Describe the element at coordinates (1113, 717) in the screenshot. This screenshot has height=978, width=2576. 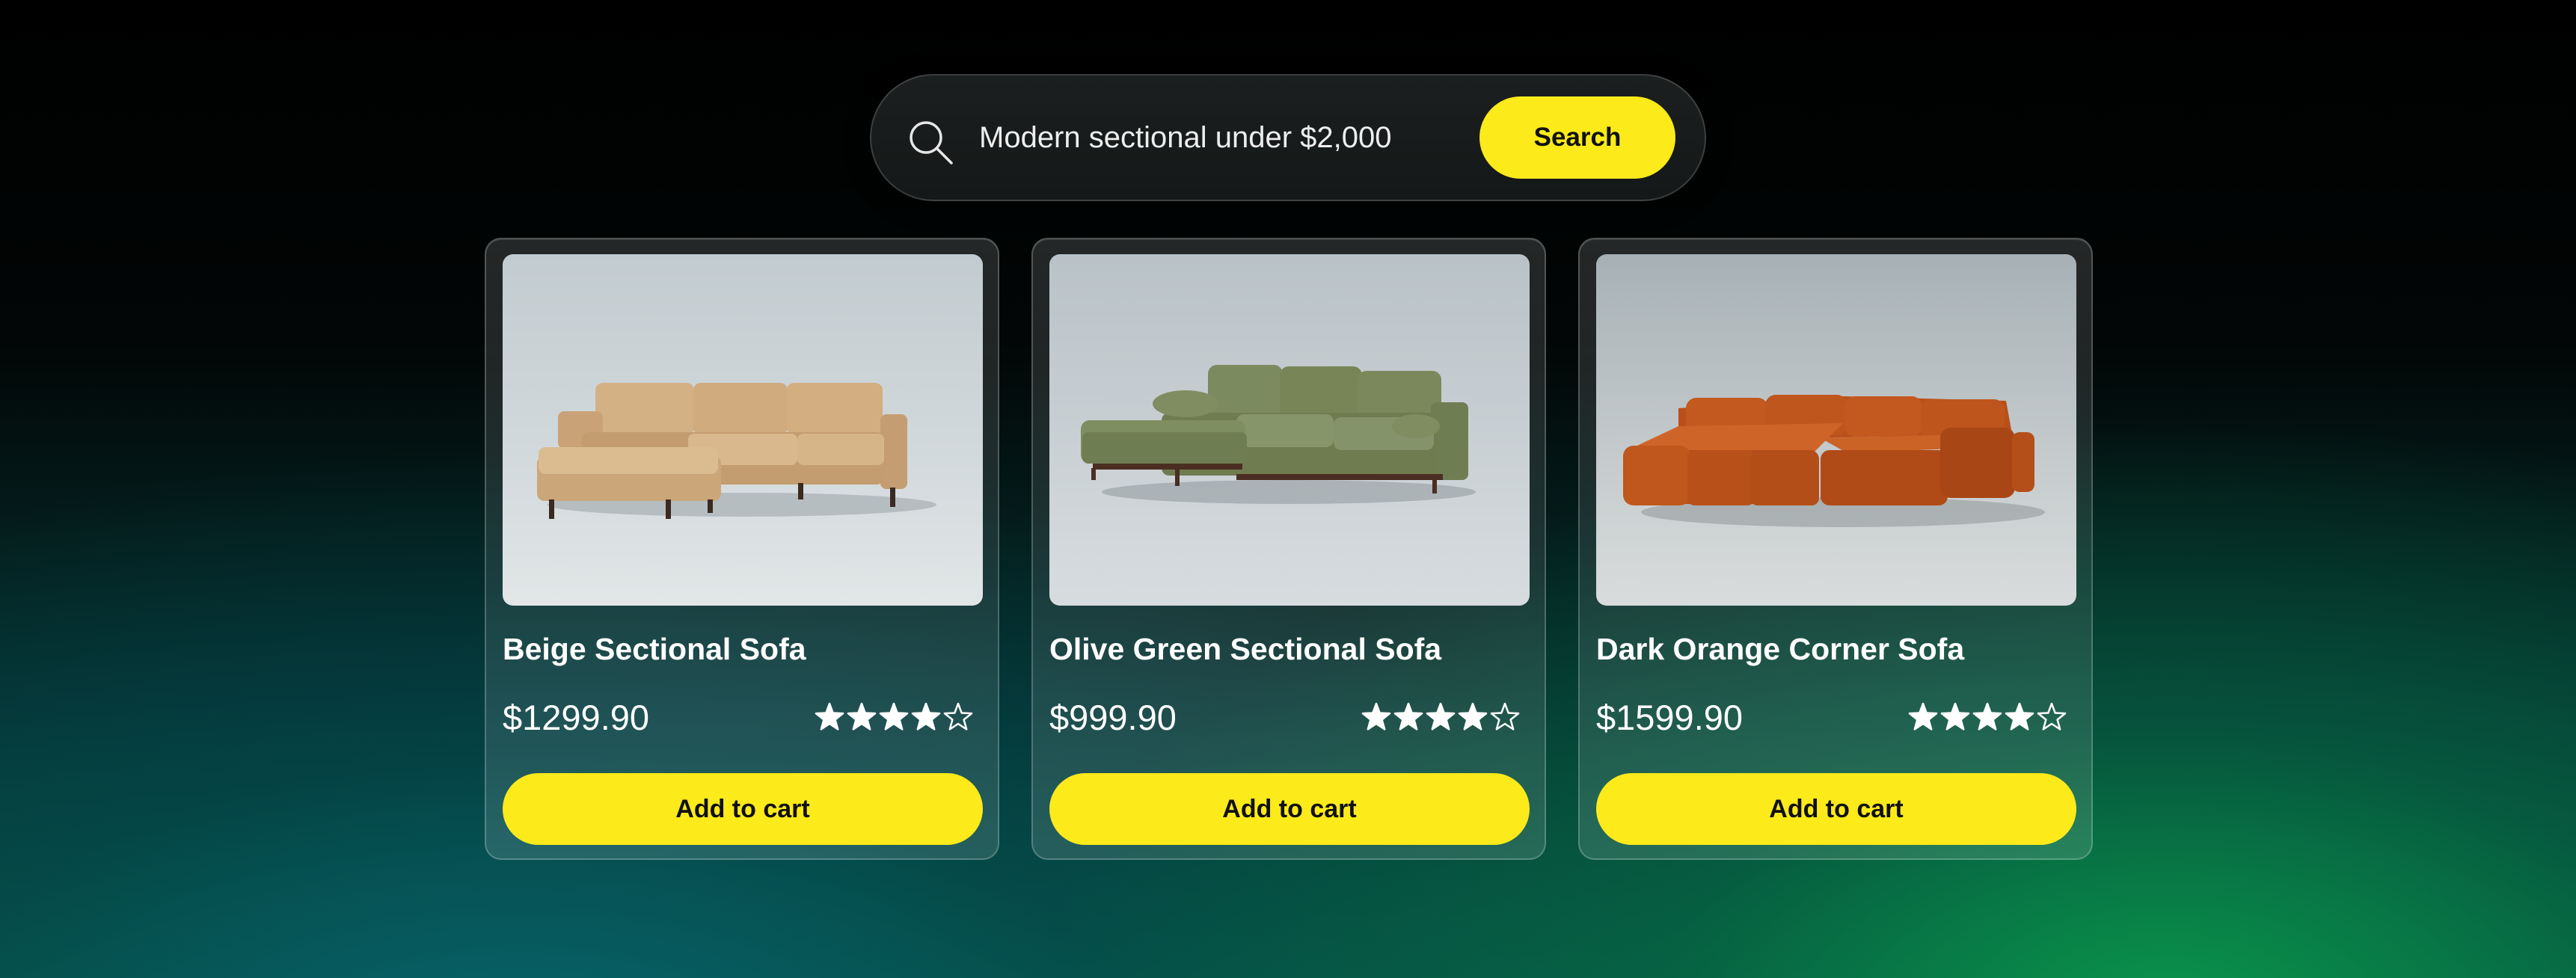
I see `product-price: $999.90` at that location.